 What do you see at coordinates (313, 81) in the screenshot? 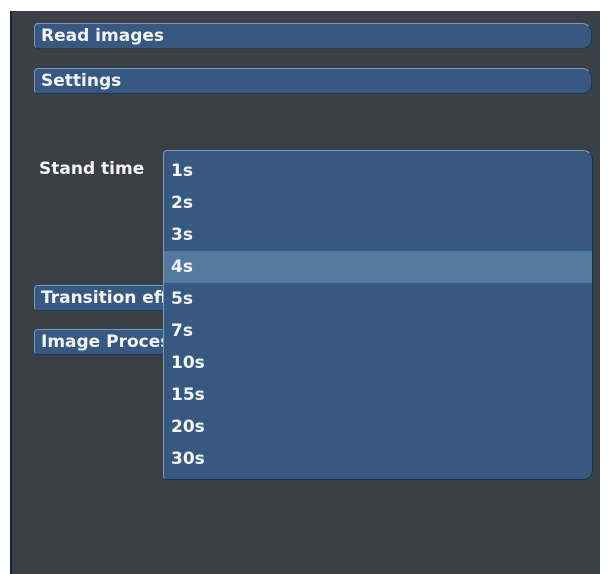
I see `settings-button: Settings` at bounding box center [313, 81].